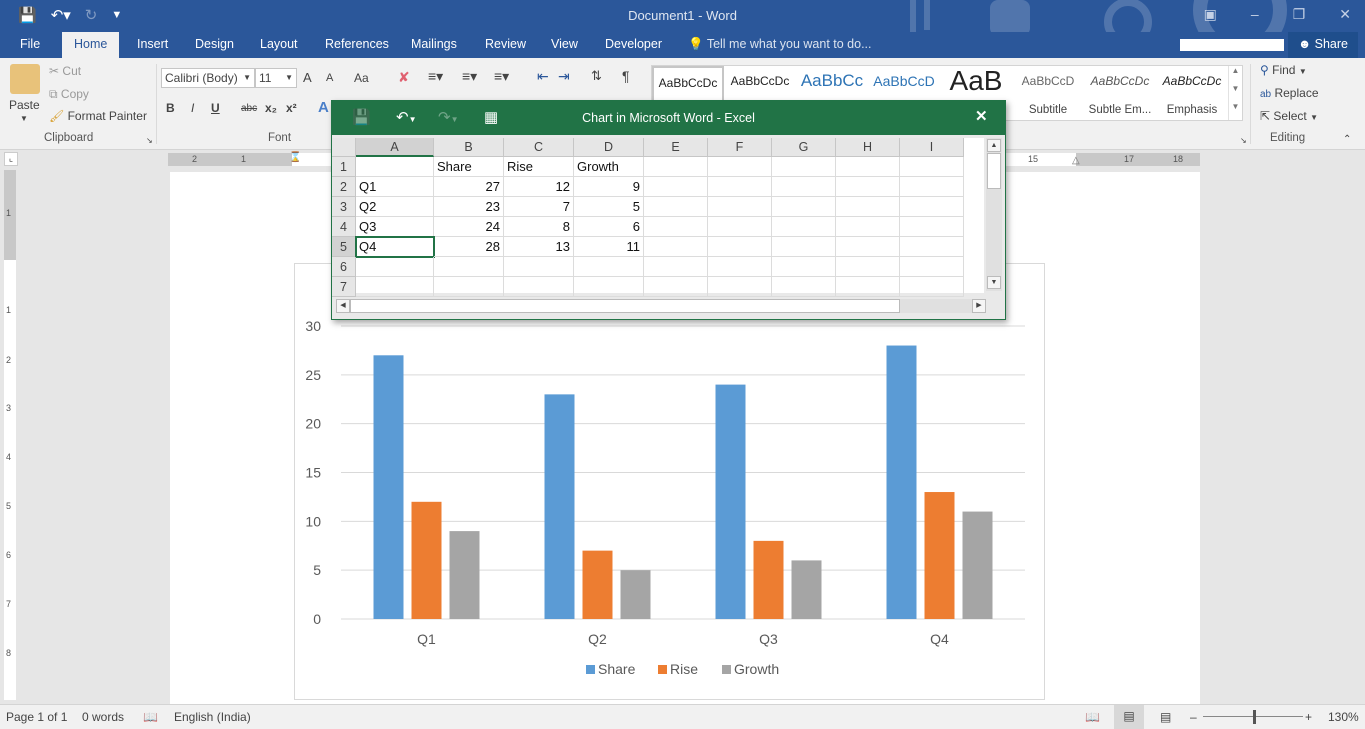 Image resolution: width=1365 pixels, height=729 pixels. What do you see at coordinates (91, 45) in the screenshot?
I see `tab-home: Home` at bounding box center [91, 45].